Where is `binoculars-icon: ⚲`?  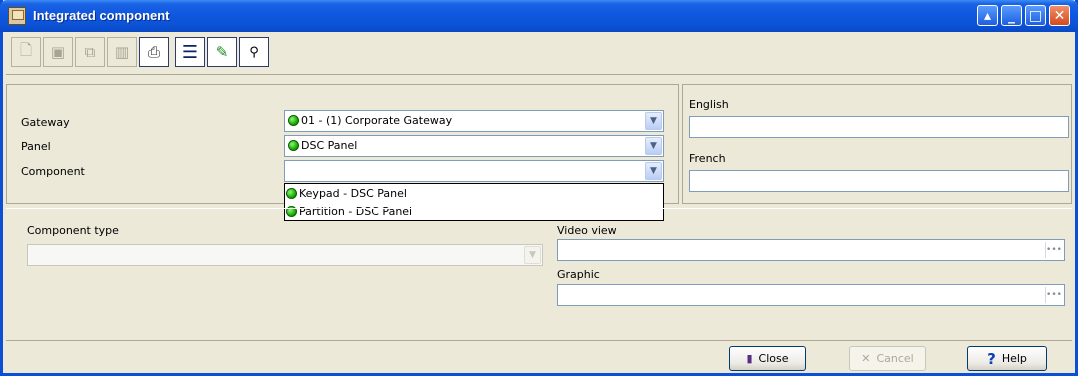
binoculars-icon: ⚲ is located at coordinates (254, 52).